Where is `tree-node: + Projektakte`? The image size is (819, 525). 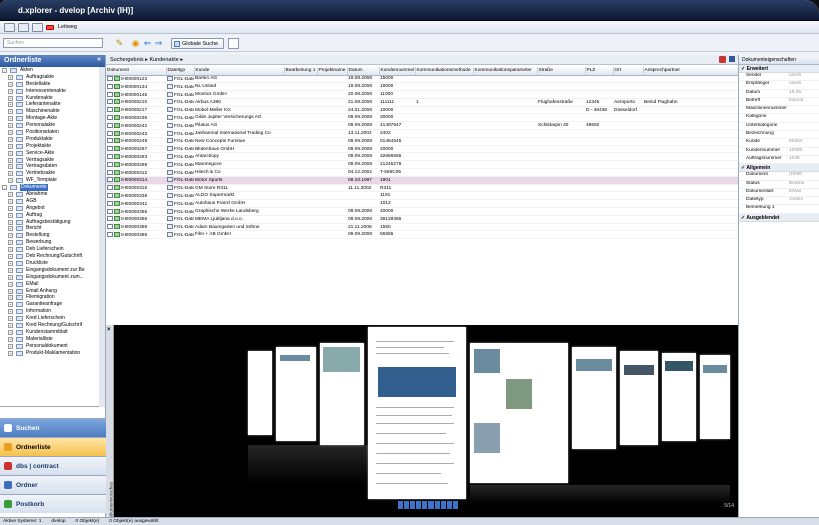 tree-node: + Projektakte is located at coordinates (53, 146).